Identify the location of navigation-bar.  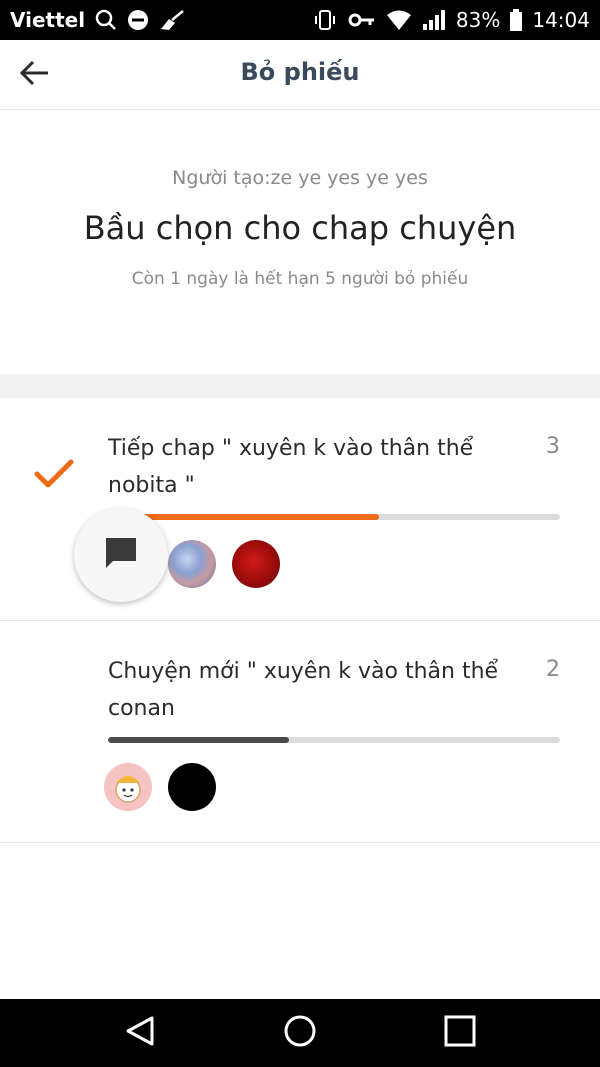
(300, 1033).